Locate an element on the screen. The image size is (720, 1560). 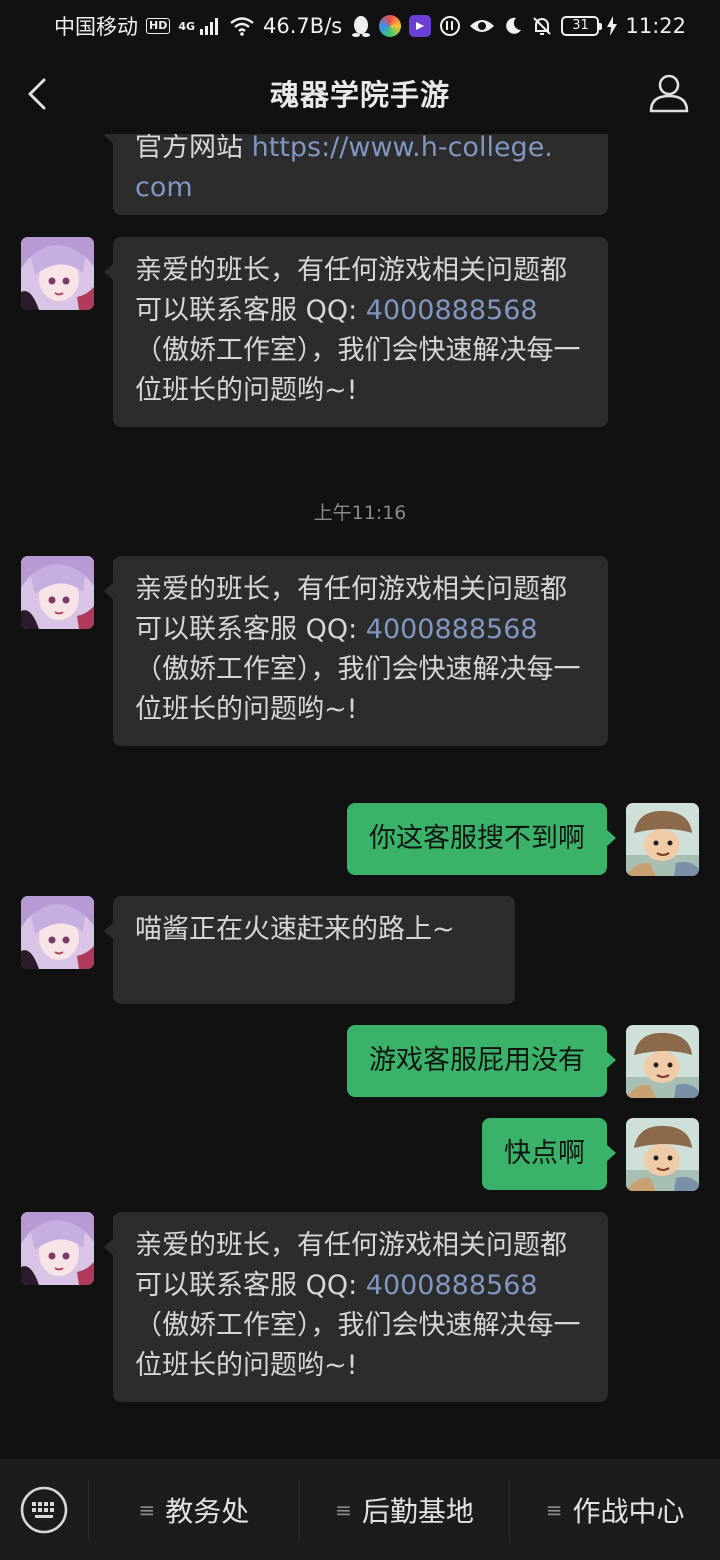
user-message-bubble: 快点啊 is located at coordinates (549, 1154).